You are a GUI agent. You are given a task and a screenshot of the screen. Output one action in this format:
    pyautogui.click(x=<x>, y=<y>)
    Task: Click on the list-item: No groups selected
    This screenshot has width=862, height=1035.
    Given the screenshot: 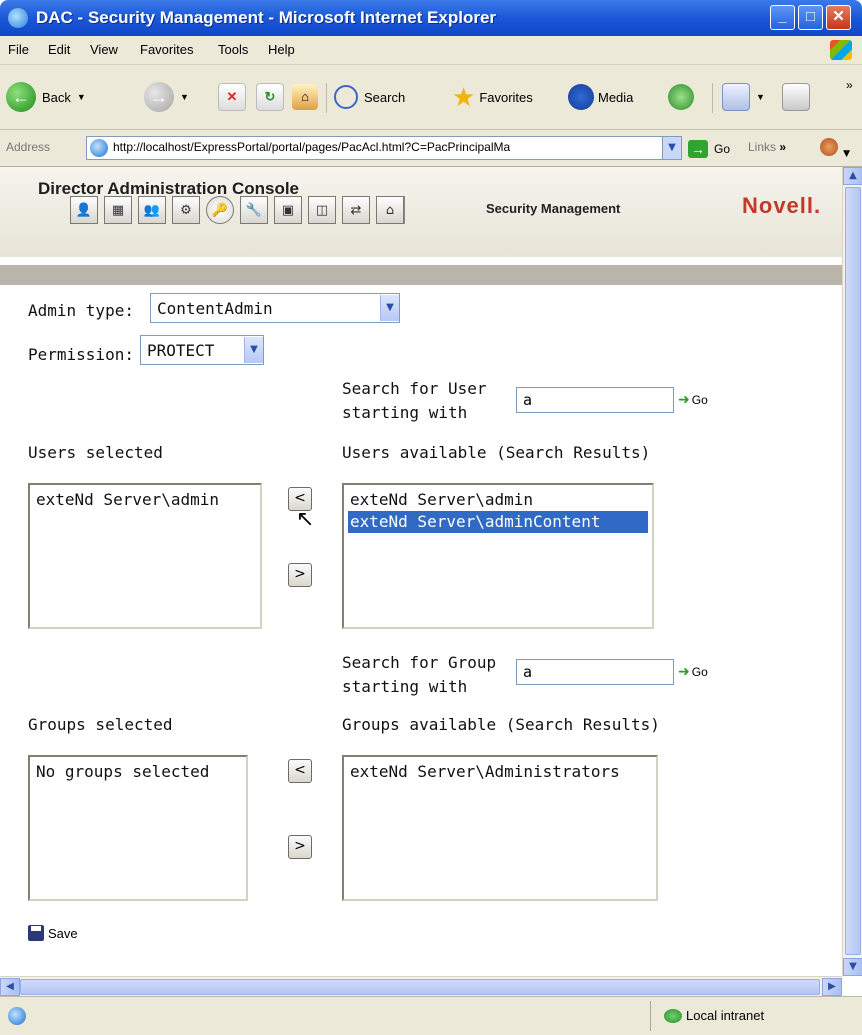 What is the action you would take?
    pyautogui.click(x=138, y=772)
    